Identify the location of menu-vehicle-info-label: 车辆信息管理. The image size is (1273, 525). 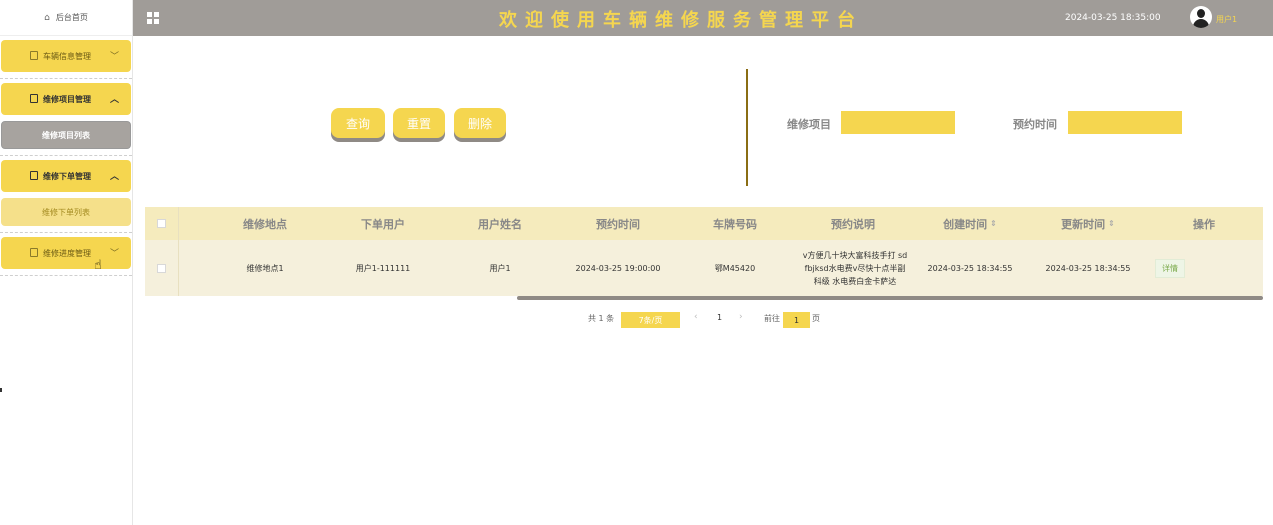
(67, 56).